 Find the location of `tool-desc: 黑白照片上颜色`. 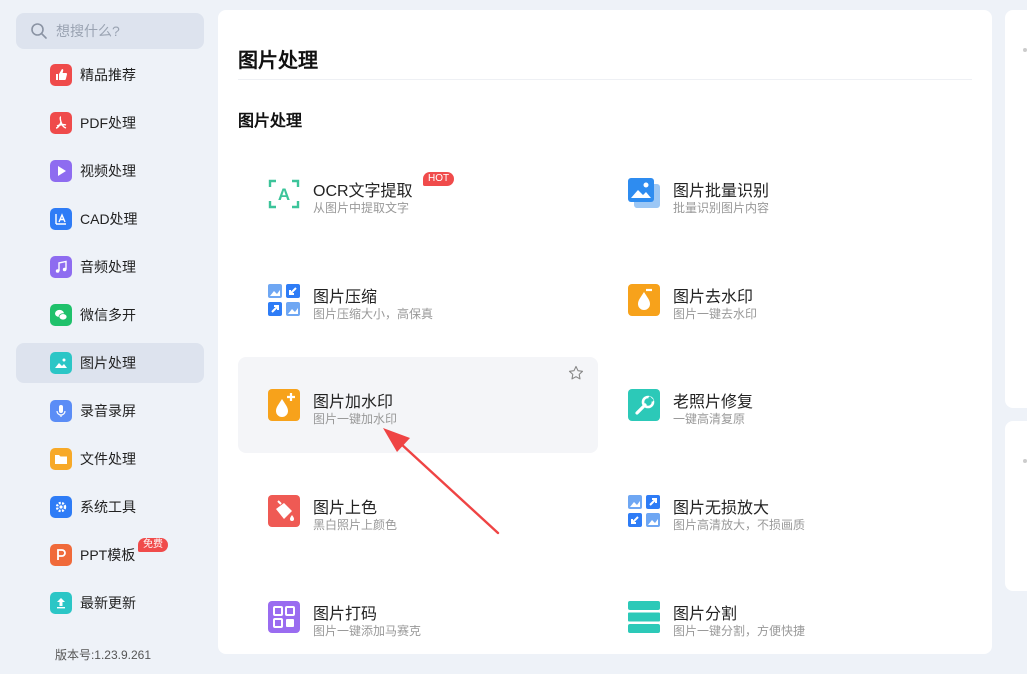

tool-desc: 黑白照片上颜色 is located at coordinates (355, 525).